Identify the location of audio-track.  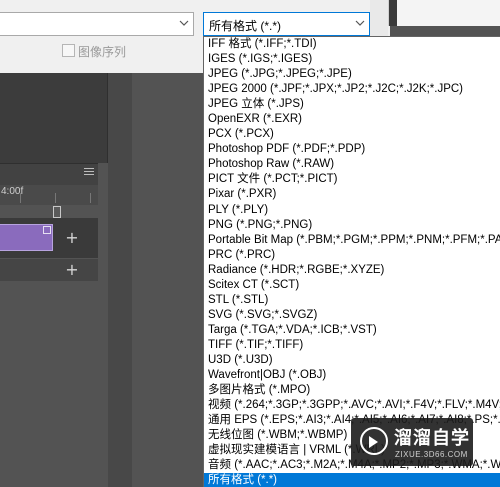
(49, 270).